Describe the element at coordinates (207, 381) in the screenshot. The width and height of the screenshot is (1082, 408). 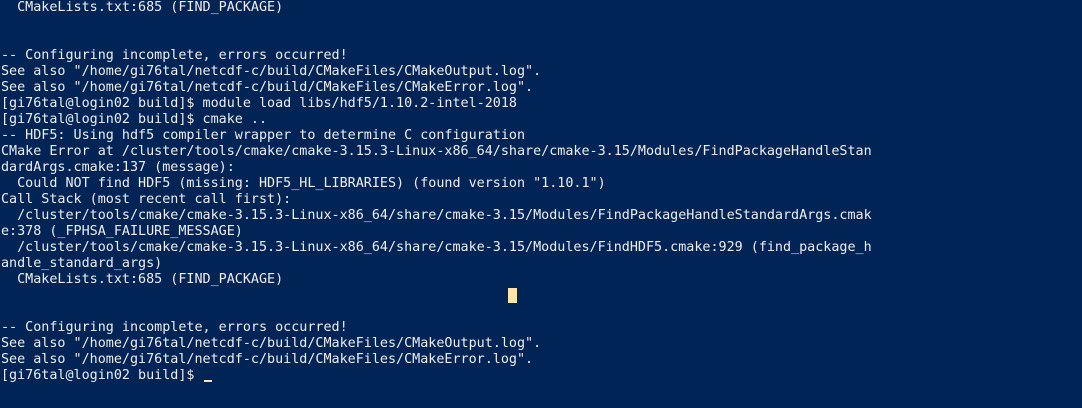
I see `text-cursor` at that location.